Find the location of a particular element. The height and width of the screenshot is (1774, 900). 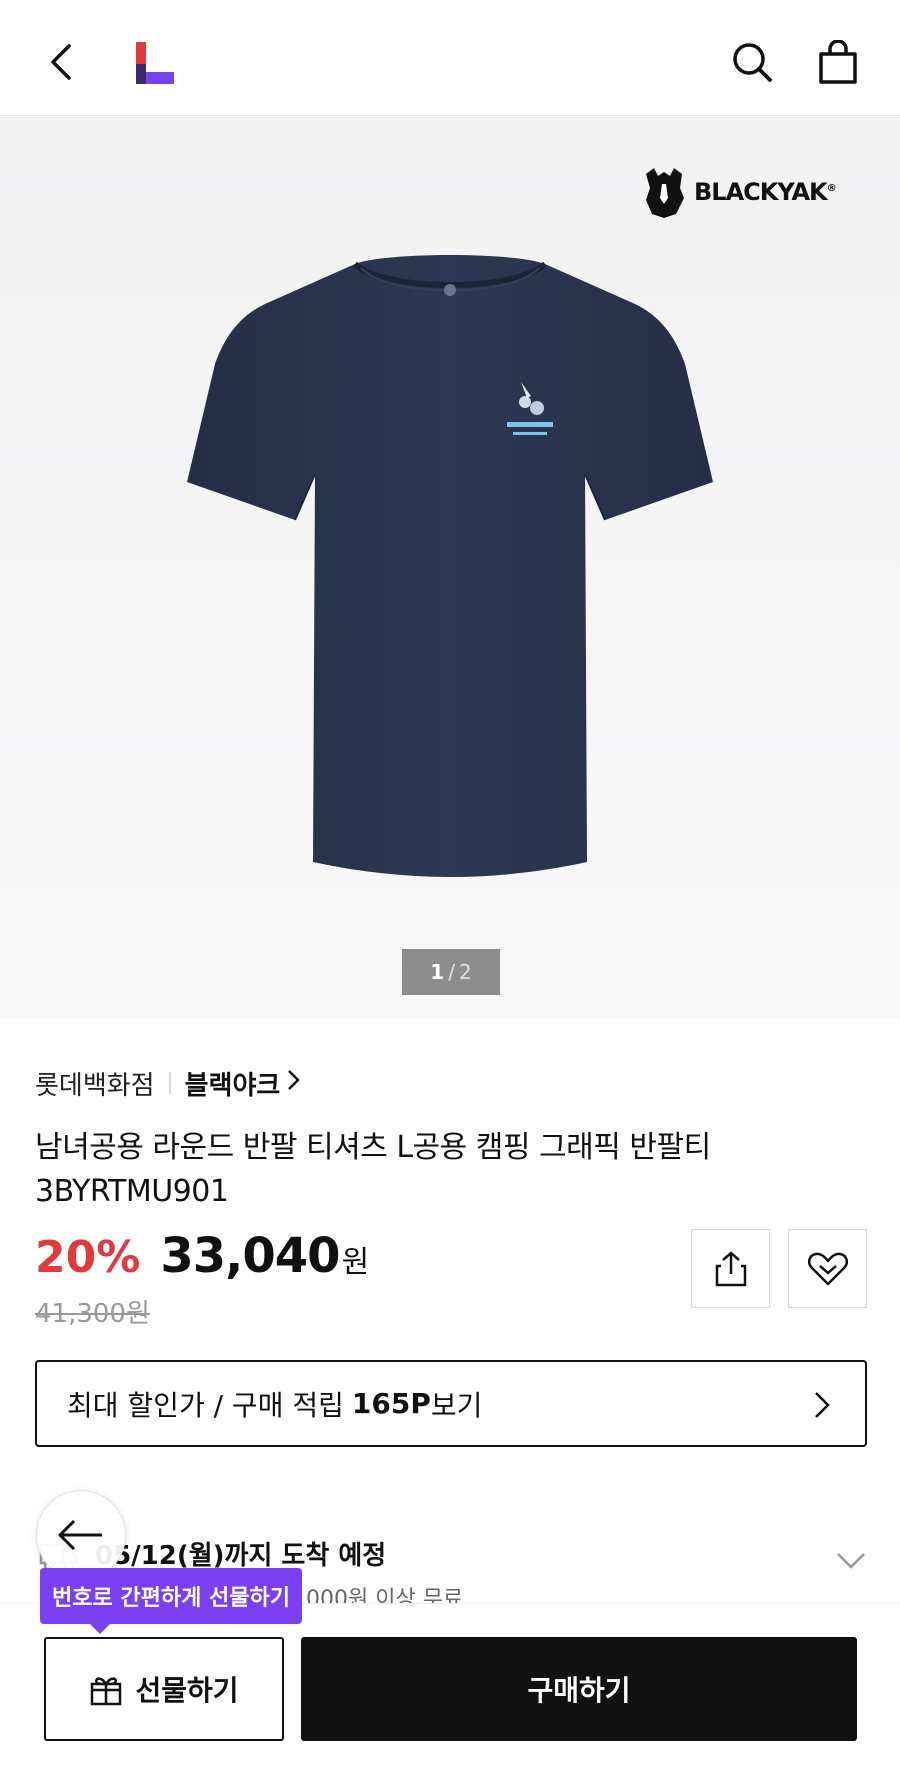

lotteon-logo is located at coordinates (155, 63).